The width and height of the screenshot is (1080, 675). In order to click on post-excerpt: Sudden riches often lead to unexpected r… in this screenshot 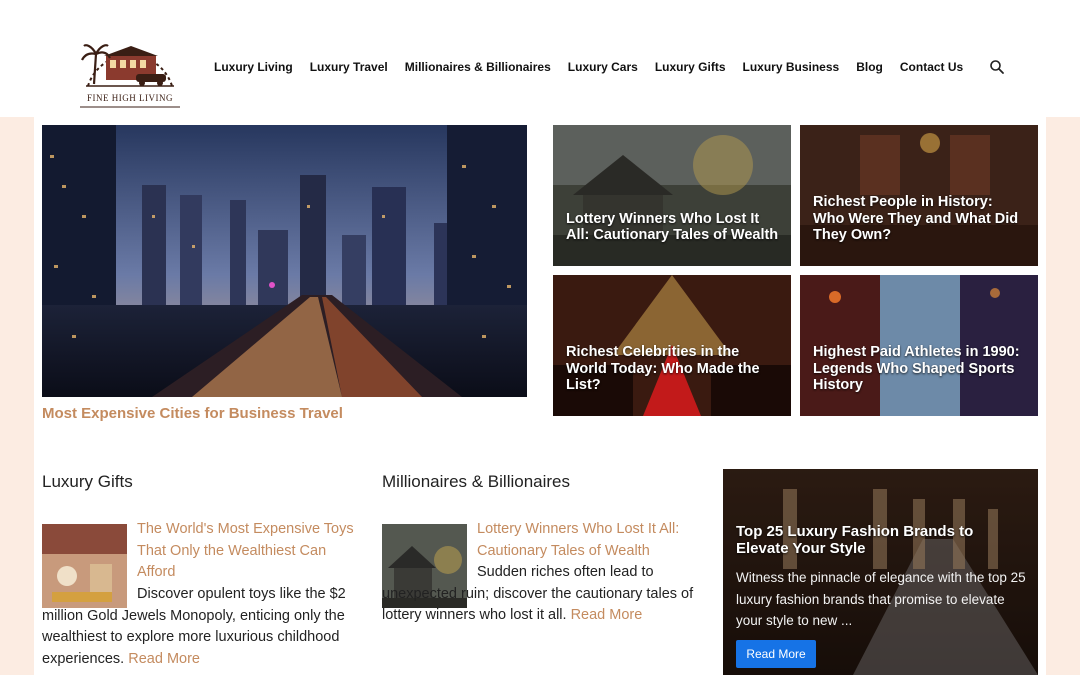, I will do `click(544, 594)`.